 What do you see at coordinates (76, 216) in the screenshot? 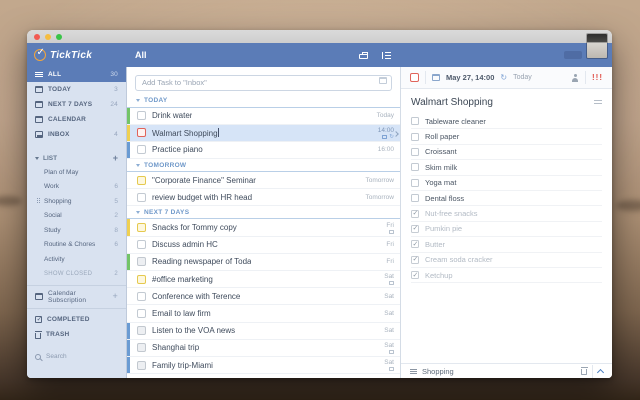
I see `sidebar-list-social: Social 2` at bounding box center [76, 216].